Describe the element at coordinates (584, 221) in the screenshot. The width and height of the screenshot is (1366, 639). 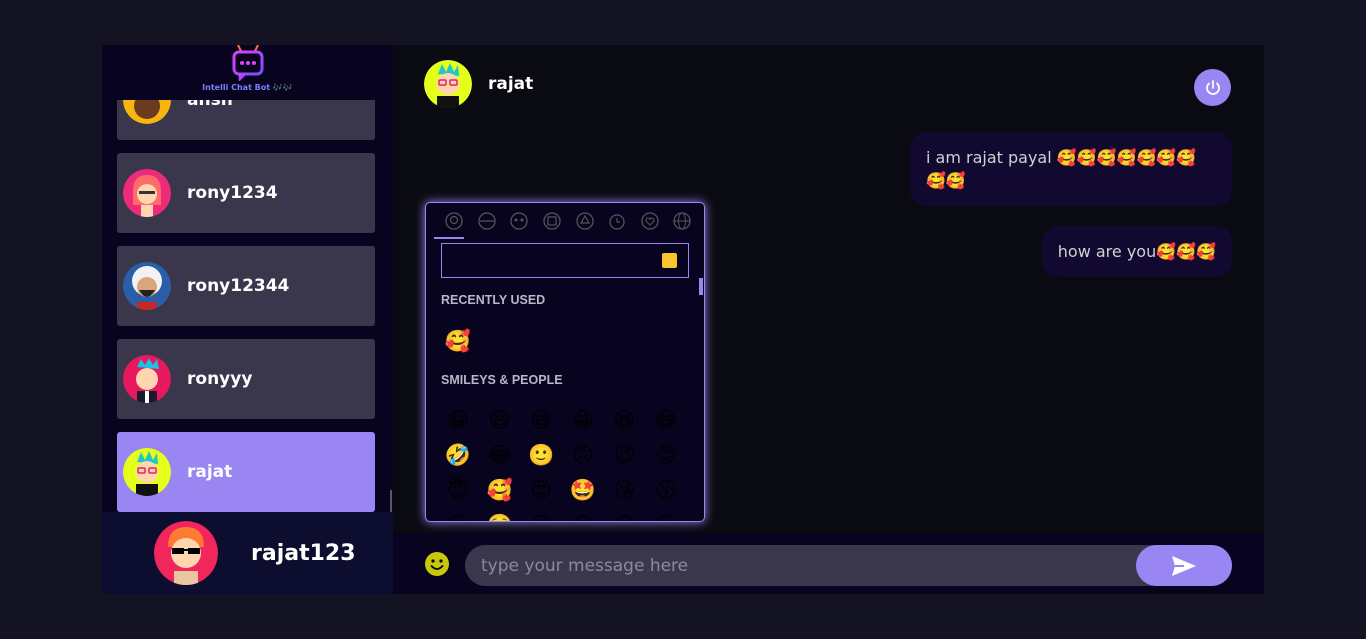
I see `category-travel-icon` at that location.